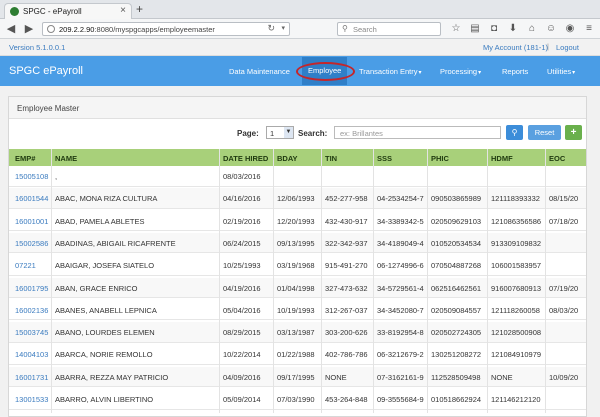  I want to click on col-sss-header: SSS, so click(384, 158).